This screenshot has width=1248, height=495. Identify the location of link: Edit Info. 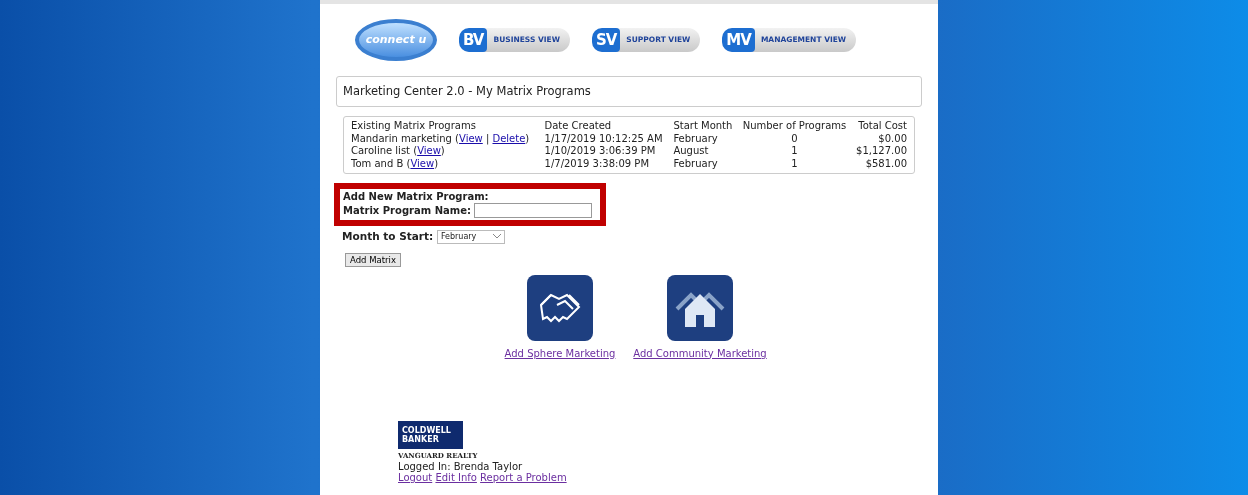
(456, 478).